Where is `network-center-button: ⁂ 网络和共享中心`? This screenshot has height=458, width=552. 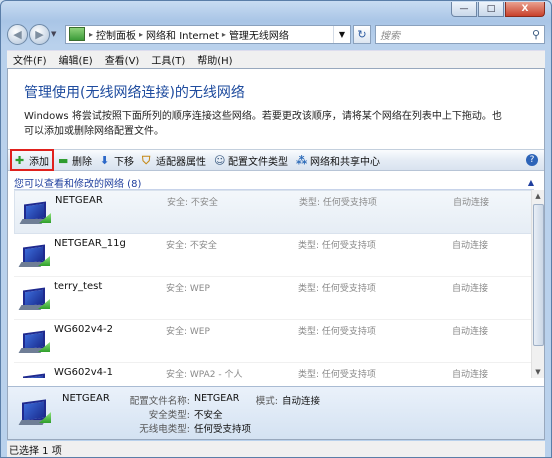
network-center-button: ⁂ 网络和共享中心 is located at coordinates (338, 160).